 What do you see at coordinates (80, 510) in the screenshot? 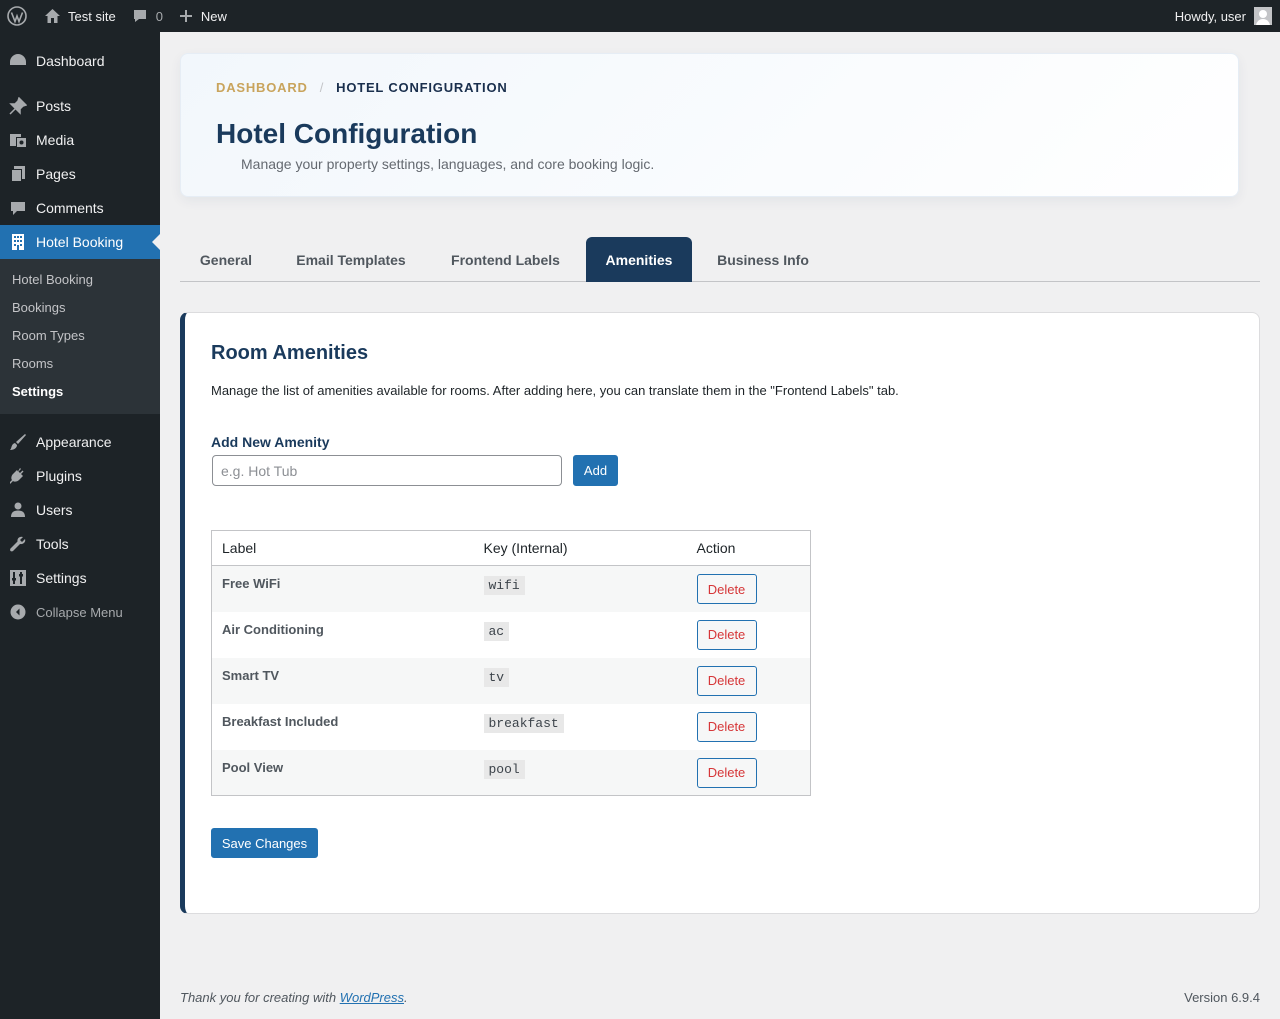
I see `menu-item-users: Users` at bounding box center [80, 510].